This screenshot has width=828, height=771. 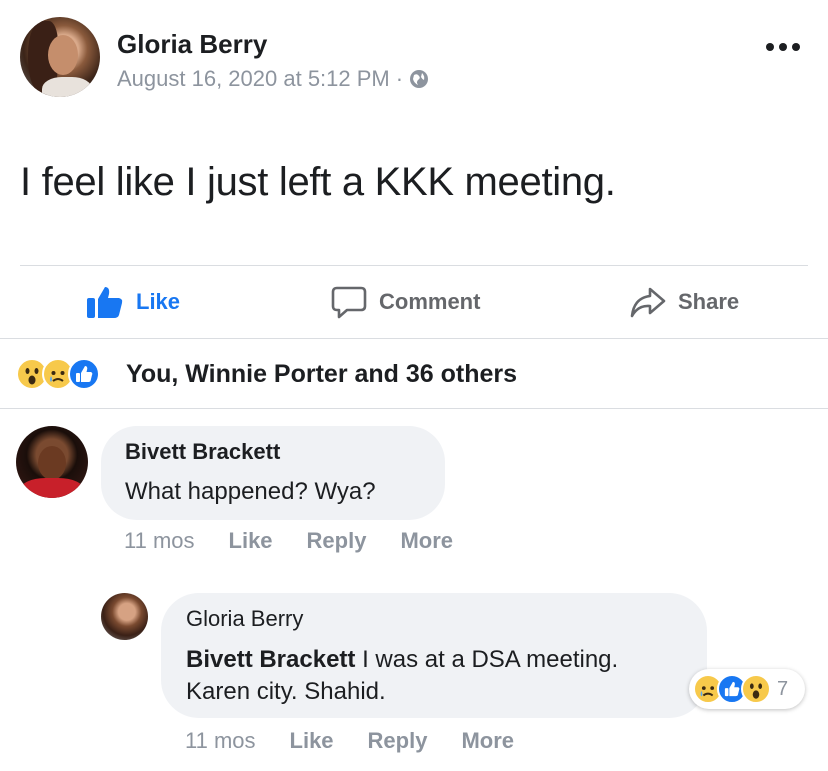 What do you see at coordinates (784, 47) in the screenshot?
I see `more-options-icon` at bounding box center [784, 47].